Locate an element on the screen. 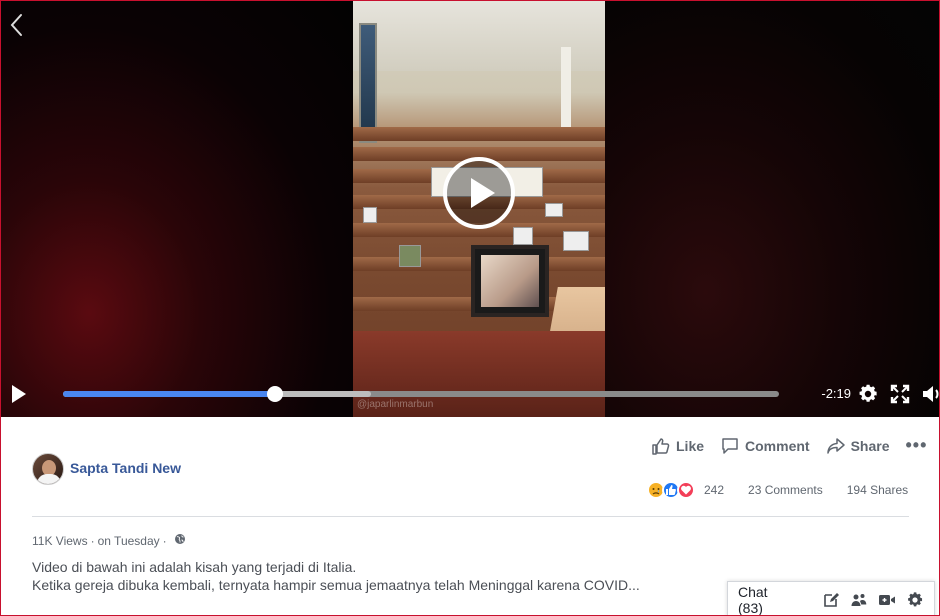  video-call-icon is located at coordinates (887, 600).